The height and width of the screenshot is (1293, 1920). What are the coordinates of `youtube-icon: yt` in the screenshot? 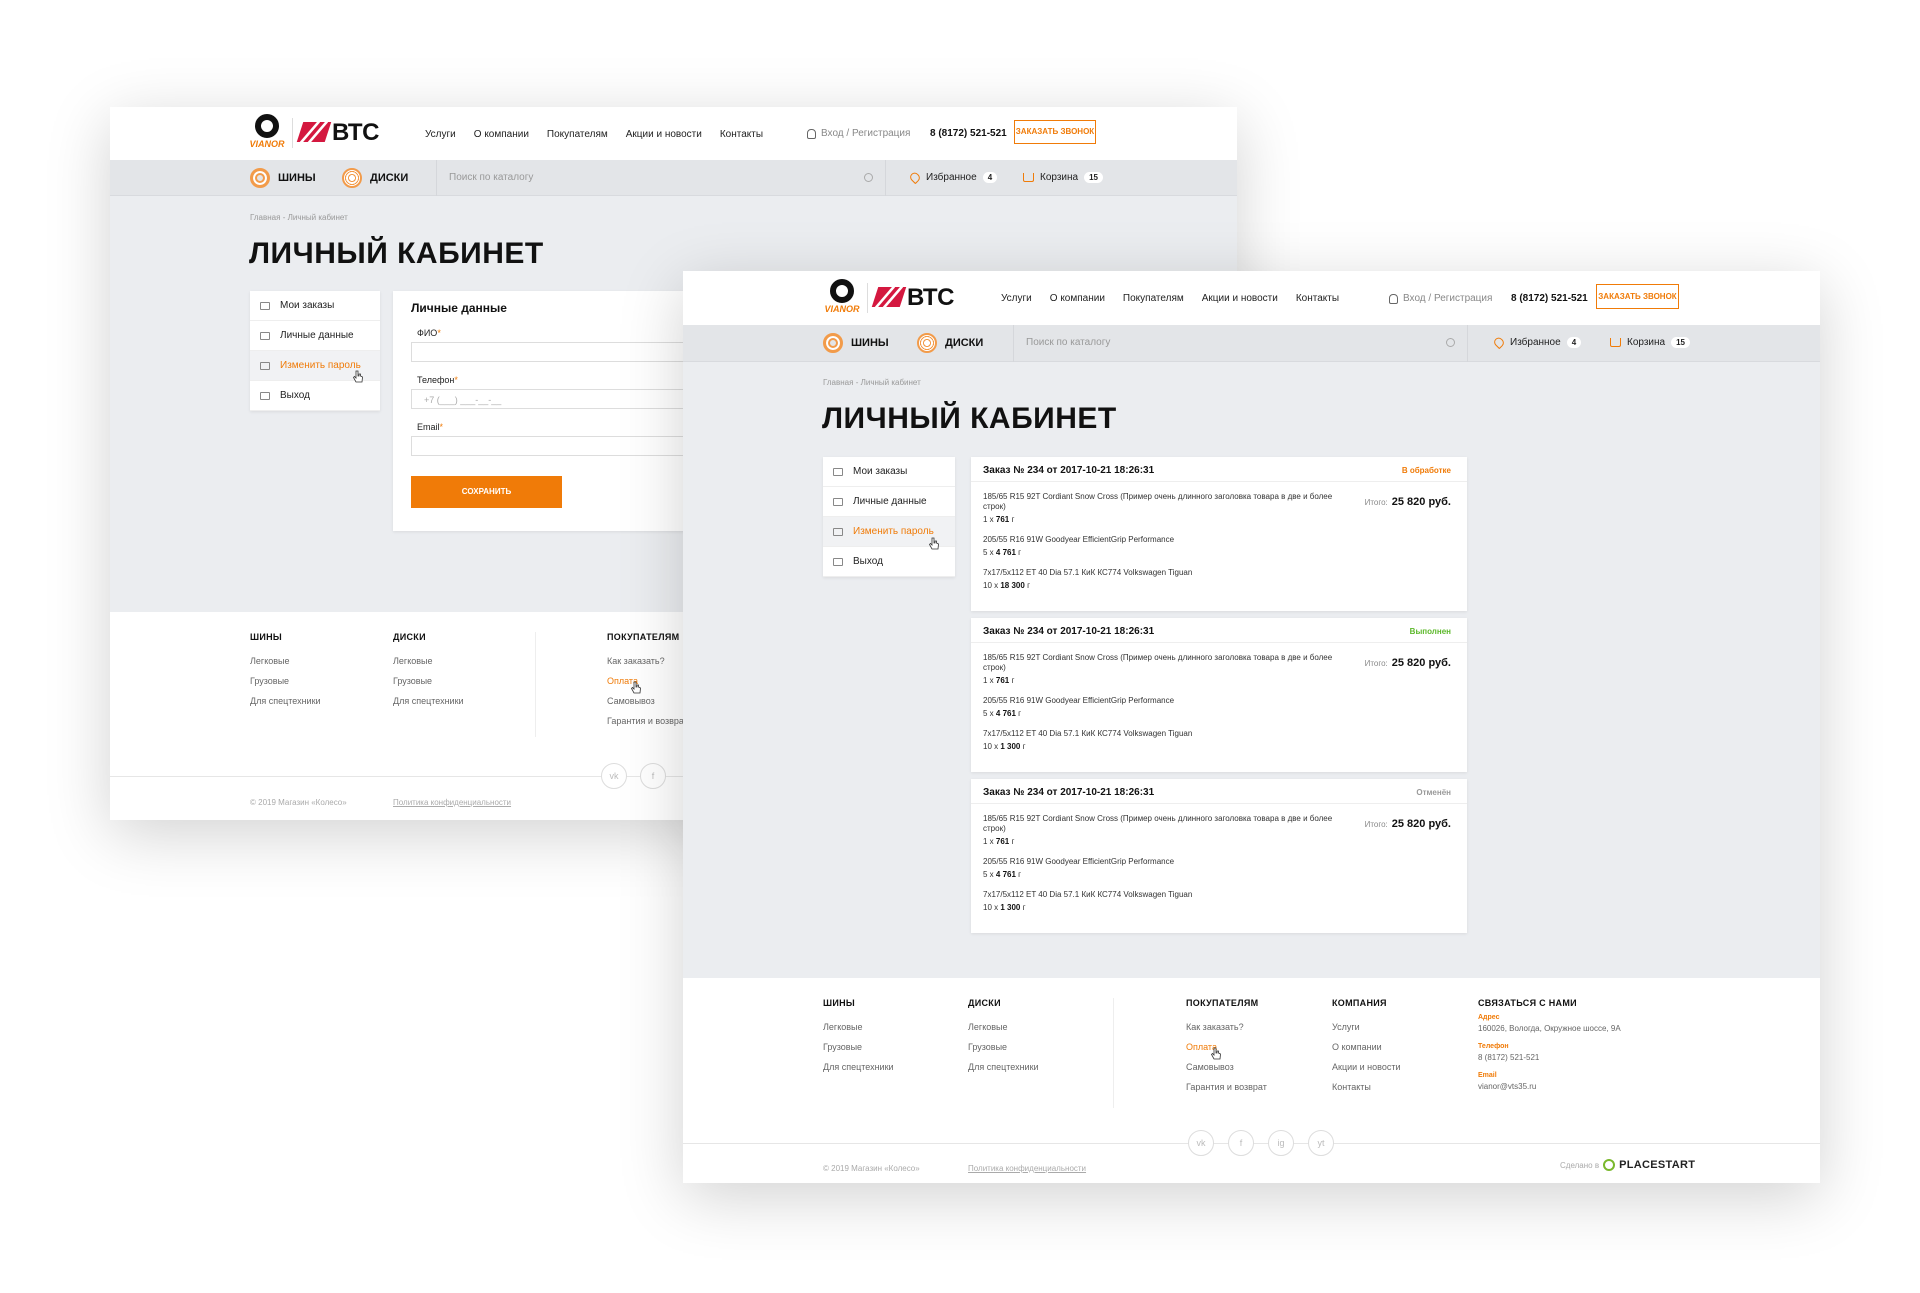 It's located at (1321, 1143).